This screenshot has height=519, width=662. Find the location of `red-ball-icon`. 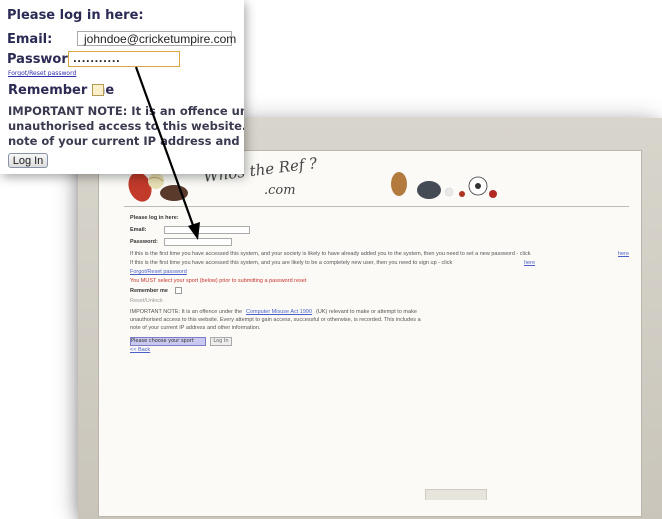

red-ball-icon is located at coordinates (493, 194).